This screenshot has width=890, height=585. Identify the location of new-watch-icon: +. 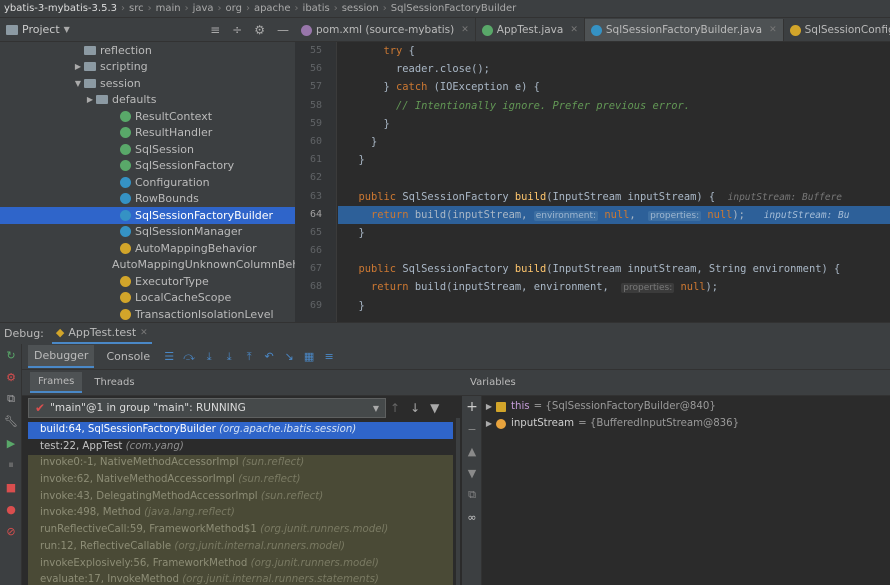
(472, 407).